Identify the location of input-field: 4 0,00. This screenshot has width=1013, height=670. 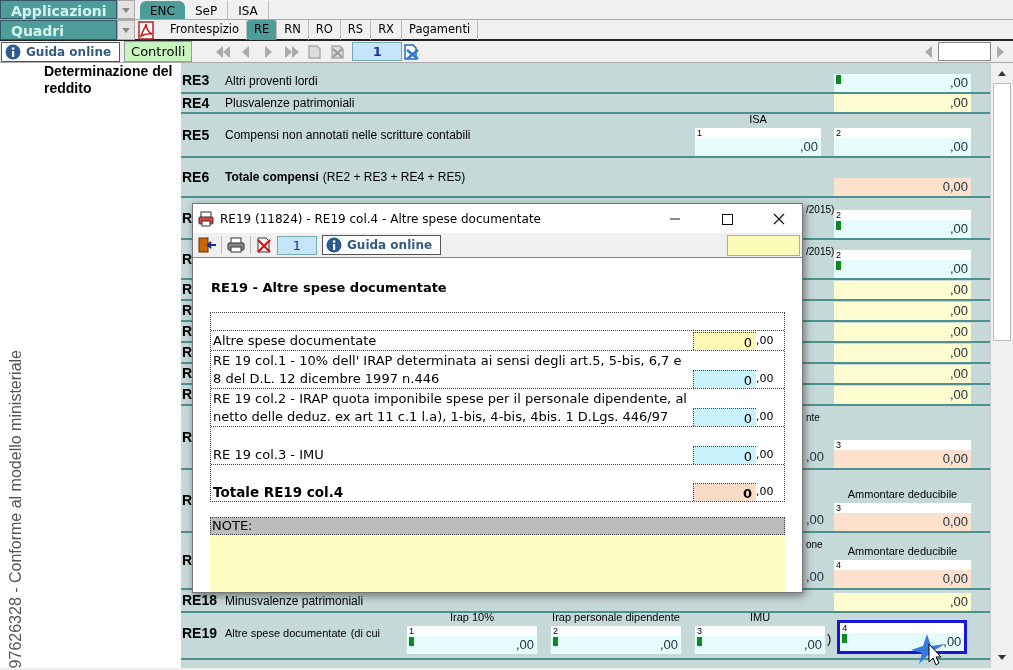
(902, 574).